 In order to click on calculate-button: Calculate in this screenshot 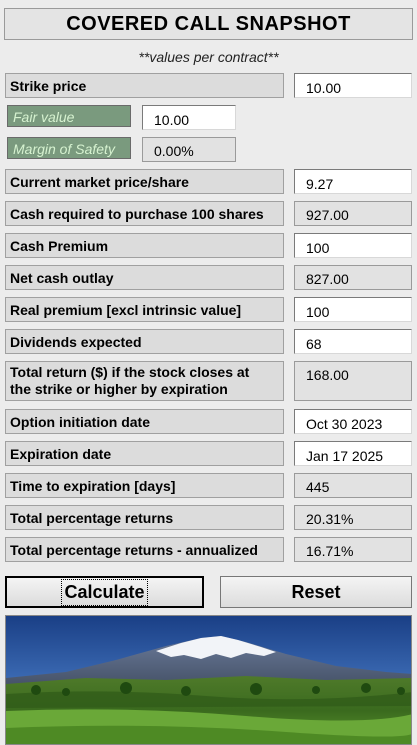, I will do `click(104, 592)`.